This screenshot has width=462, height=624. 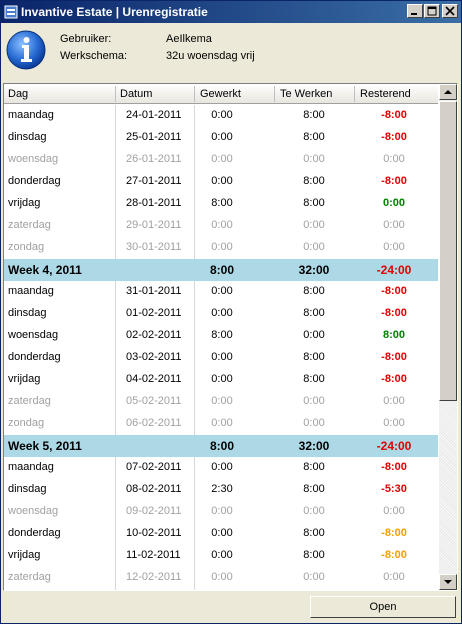 What do you see at coordinates (154, 225) in the screenshot?
I see `cell-datum: 29-01-2011` at bounding box center [154, 225].